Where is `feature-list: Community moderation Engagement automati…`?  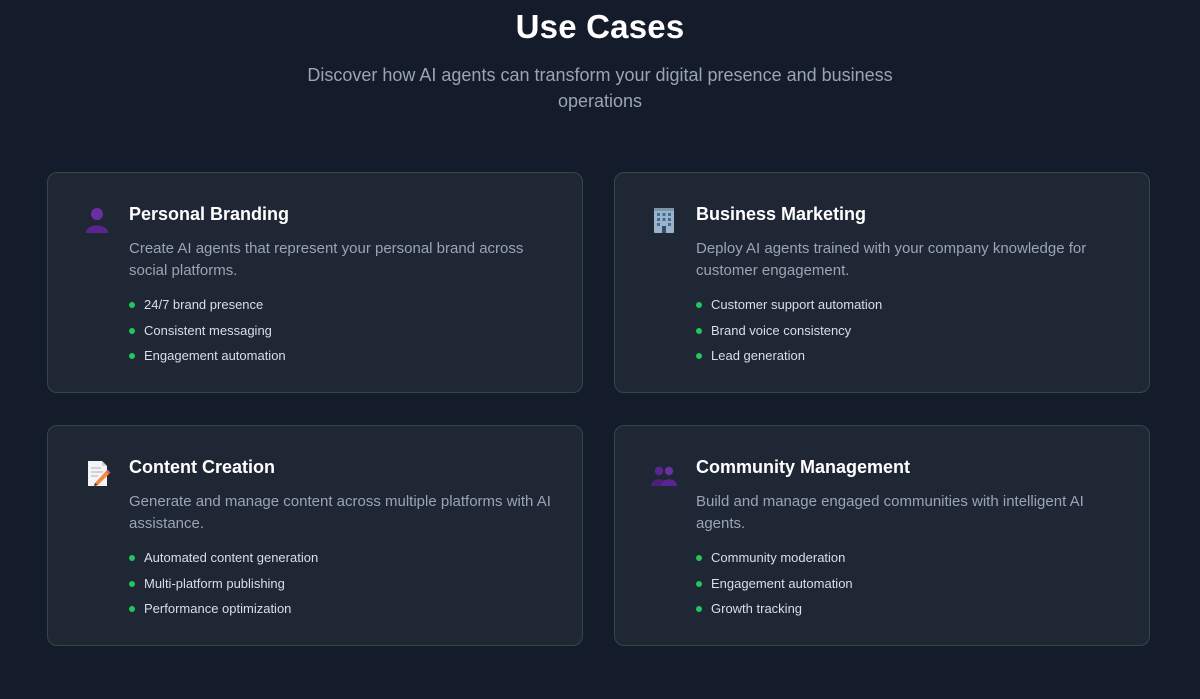 feature-list: Community moderation Engagement automati… is located at coordinates (774, 586).